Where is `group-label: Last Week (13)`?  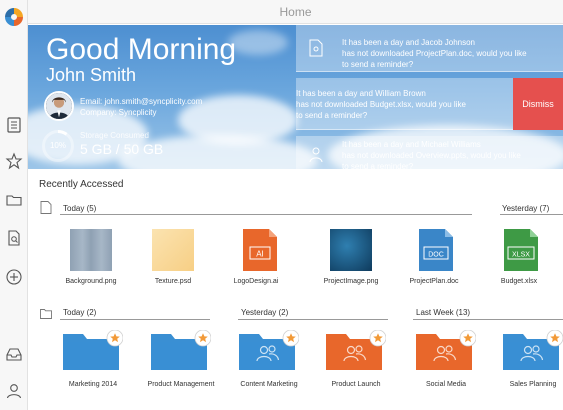
group-label: Last Week (13) is located at coordinates (443, 312).